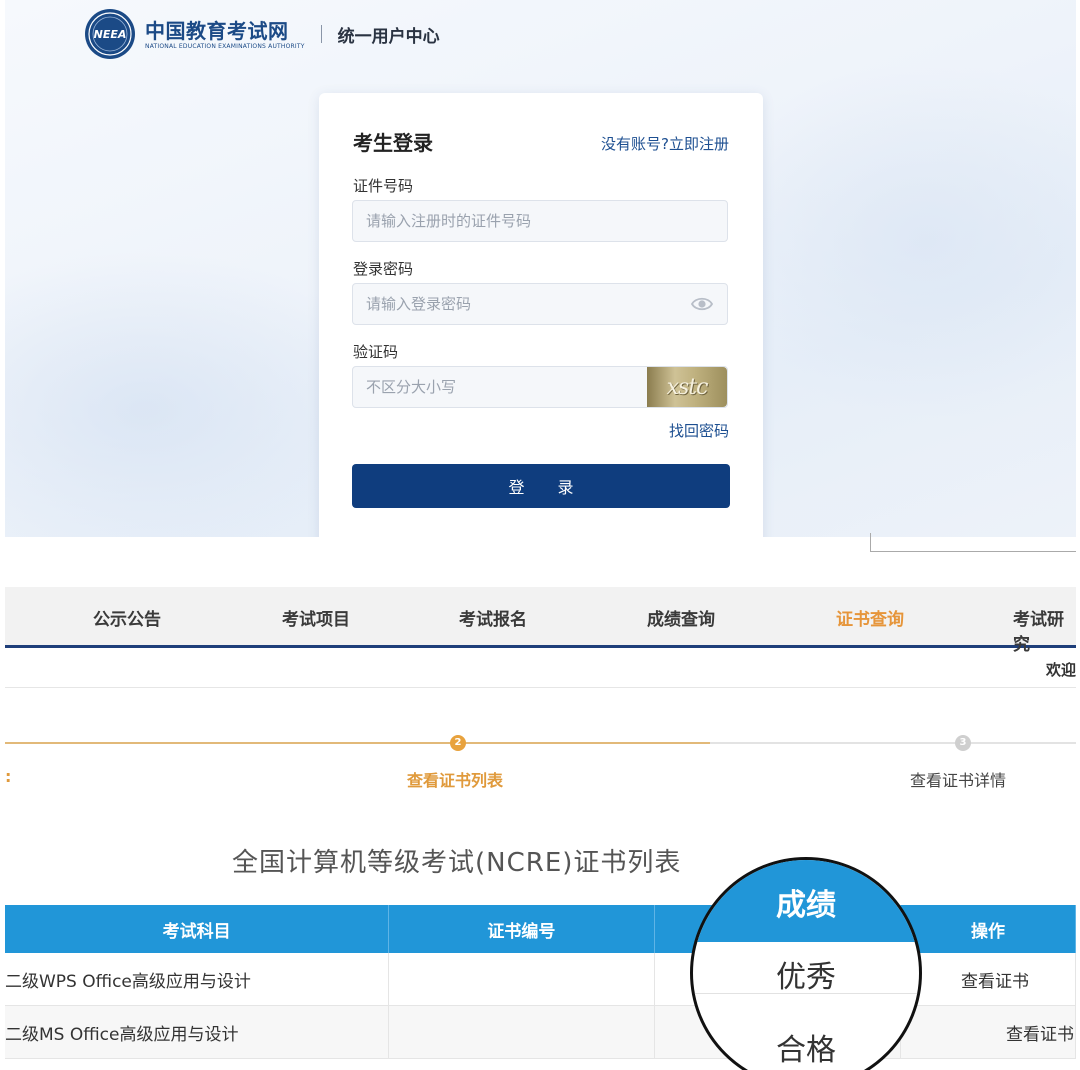  Describe the element at coordinates (1044, 630) in the screenshot. I see `nav-item-exam-research: 考试研究` at that location.